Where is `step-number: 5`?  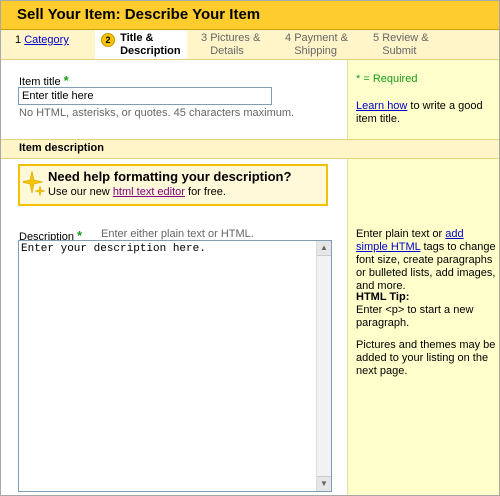
step-number: 5 is located at coordinates (376, 38).